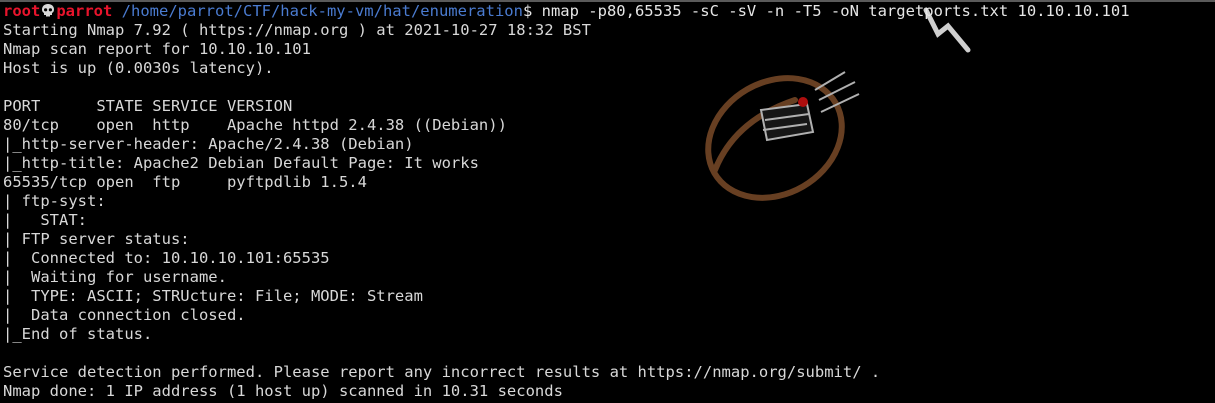 The height and width of the screenshot is (403, 1215). Describe the element at coordinates (527, 11) in the screenshot. I see `prompt-symbol: $` at that location.